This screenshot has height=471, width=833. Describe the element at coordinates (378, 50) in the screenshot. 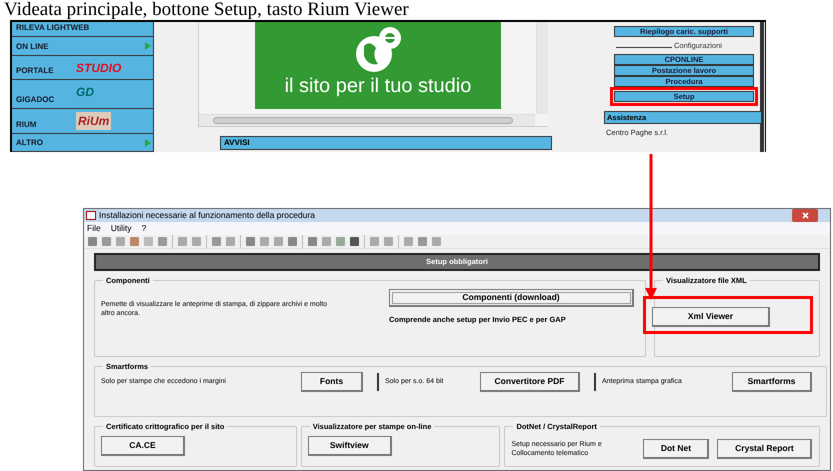

I see `globe-logo-icon` at that location.